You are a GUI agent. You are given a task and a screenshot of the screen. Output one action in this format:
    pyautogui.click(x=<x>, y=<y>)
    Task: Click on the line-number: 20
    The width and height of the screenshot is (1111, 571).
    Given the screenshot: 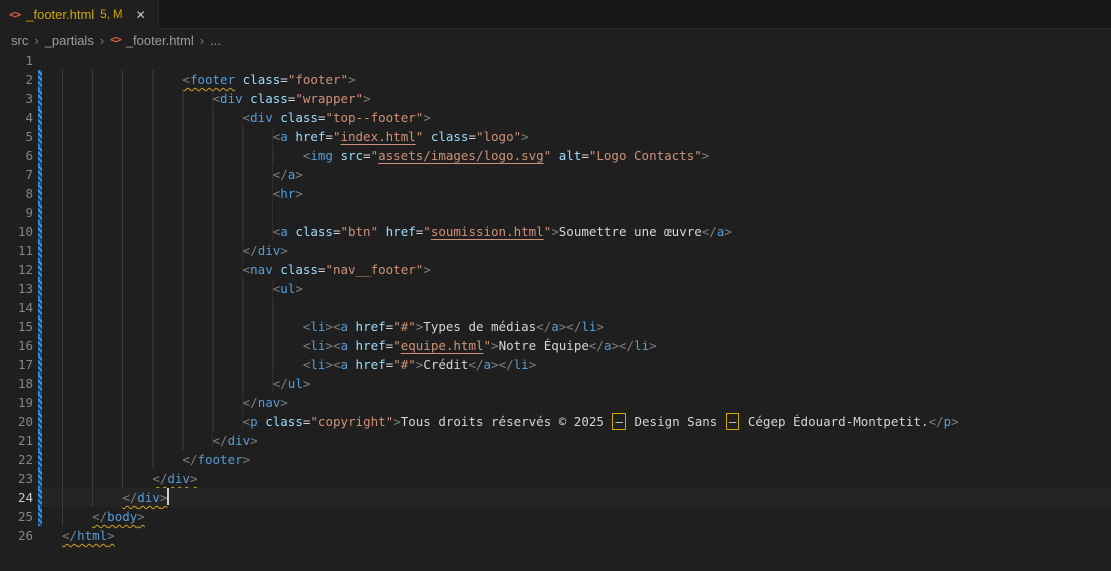 What is the action you would take?
    pyautogui.click(x=16, y=421)
    